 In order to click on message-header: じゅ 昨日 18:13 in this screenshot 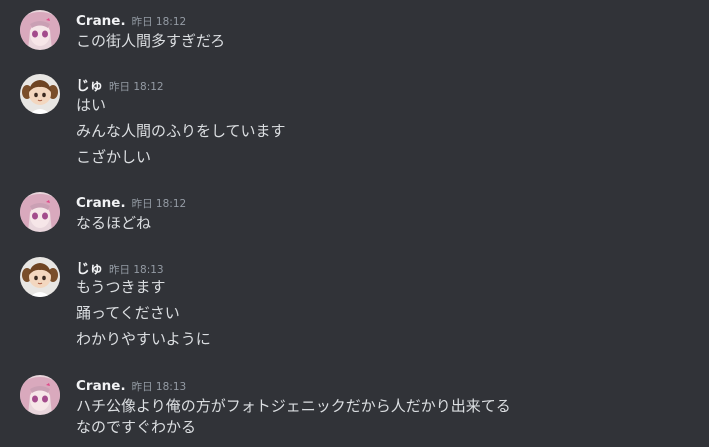, I will do `click(120, 267)`.